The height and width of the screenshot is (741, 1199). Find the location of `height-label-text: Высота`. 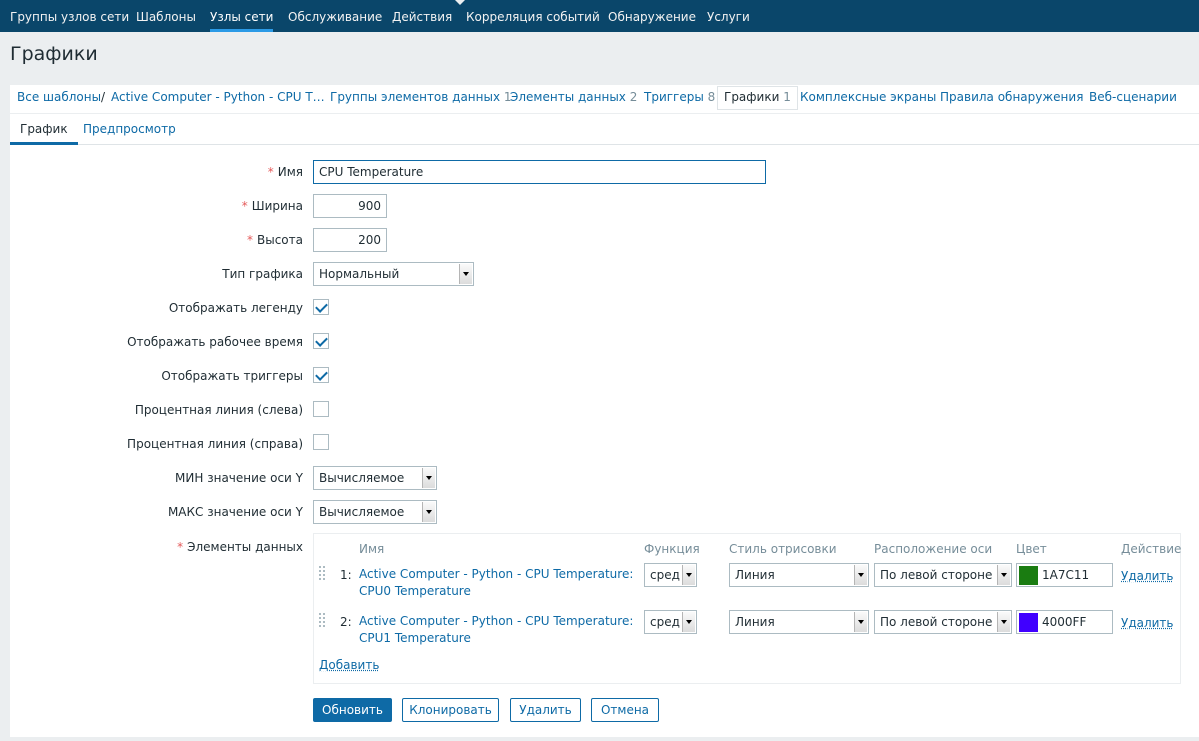

height-label-text: Высота is located at coordinates (280, 240).